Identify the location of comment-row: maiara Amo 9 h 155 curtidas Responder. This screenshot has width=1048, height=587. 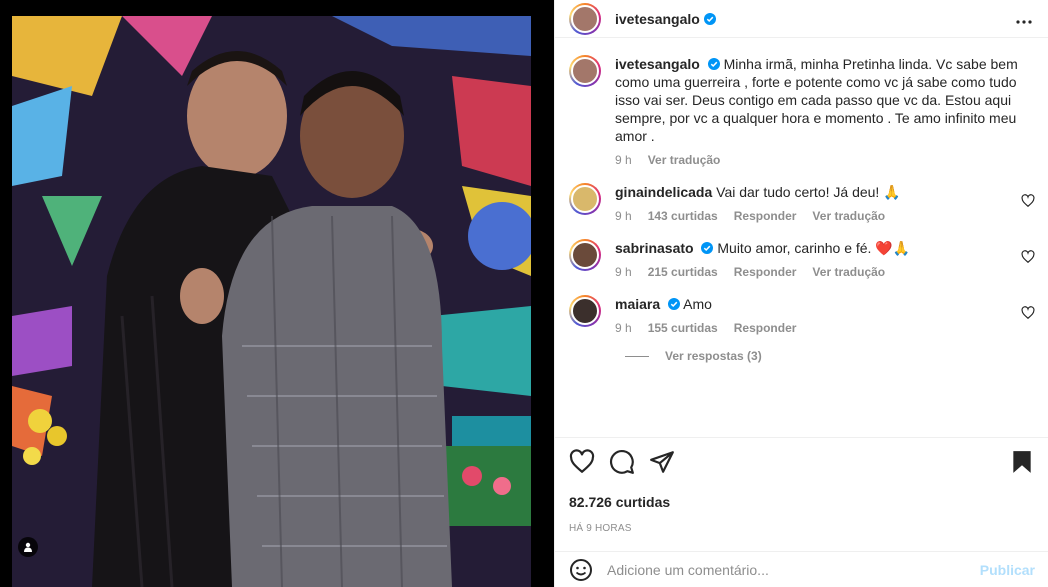
(802, 315).